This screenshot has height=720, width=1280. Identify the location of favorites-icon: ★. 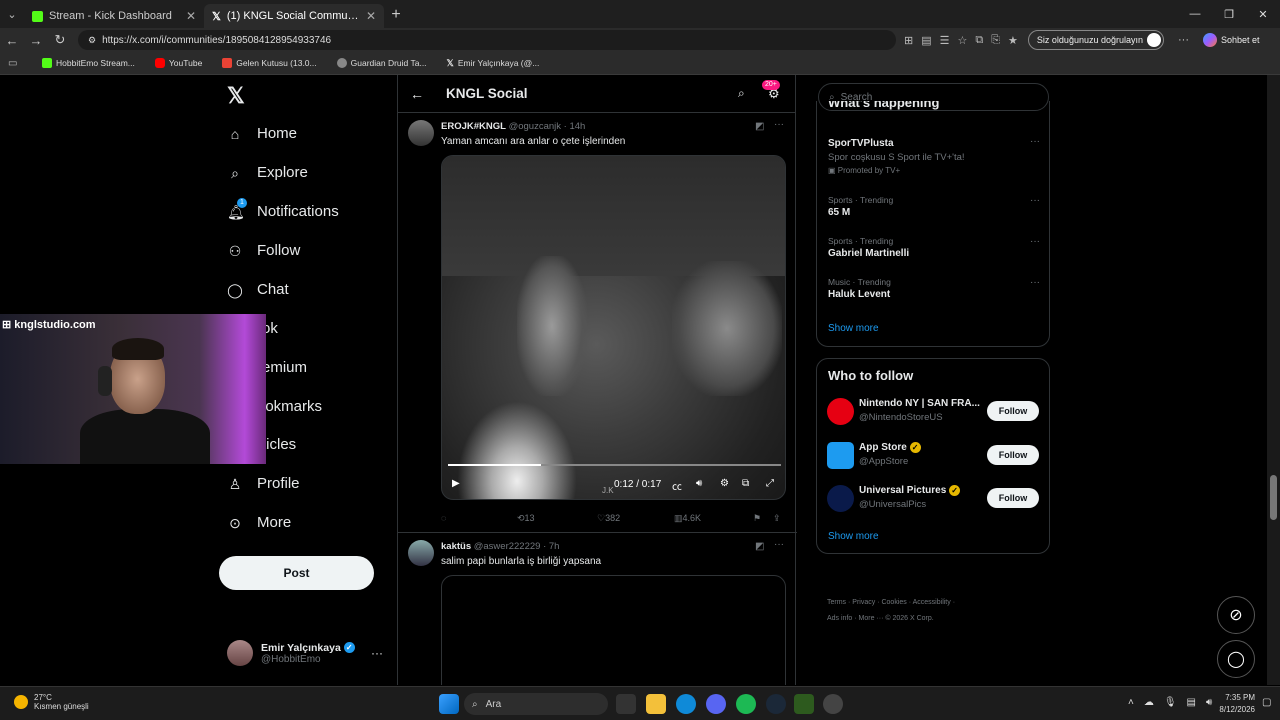
(1013, 40).